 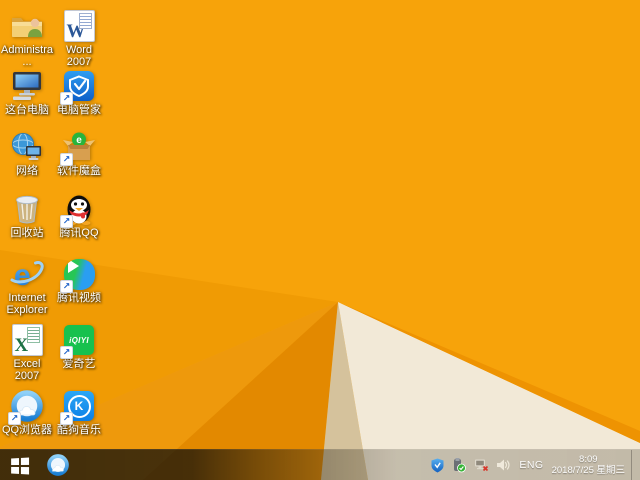 What do you see at coordinates (26, 406) in the screenshot?
I see `qq-browser-icon: ↗` at bounding box center [26, 406].